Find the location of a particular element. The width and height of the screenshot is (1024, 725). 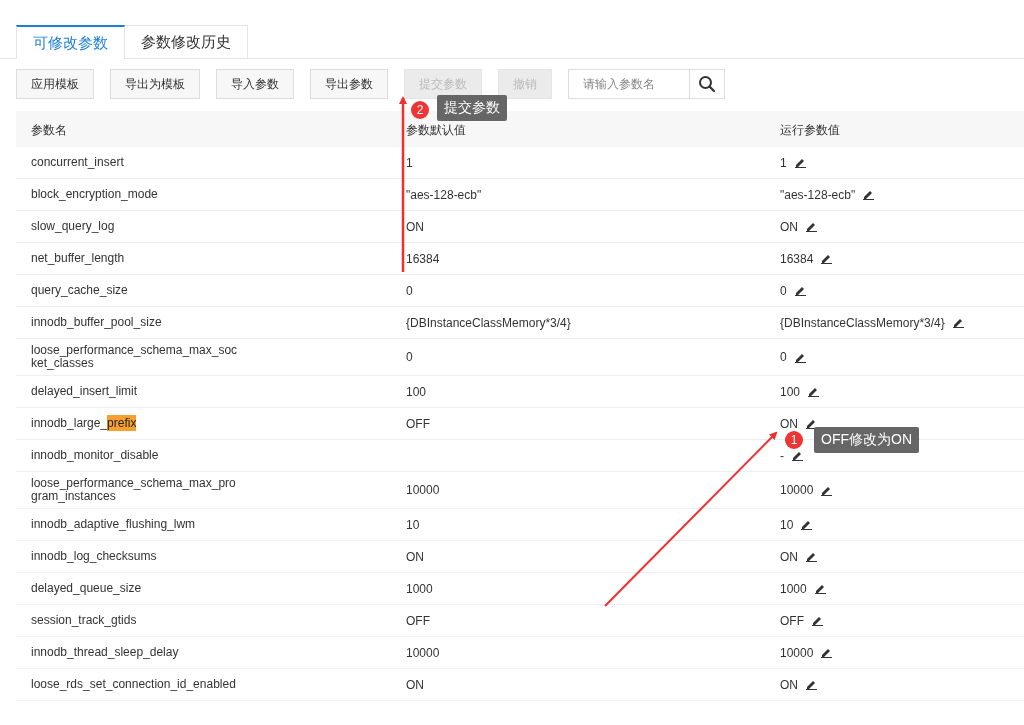

column-header: 参数默认值 is located at coordinates (436, 130).